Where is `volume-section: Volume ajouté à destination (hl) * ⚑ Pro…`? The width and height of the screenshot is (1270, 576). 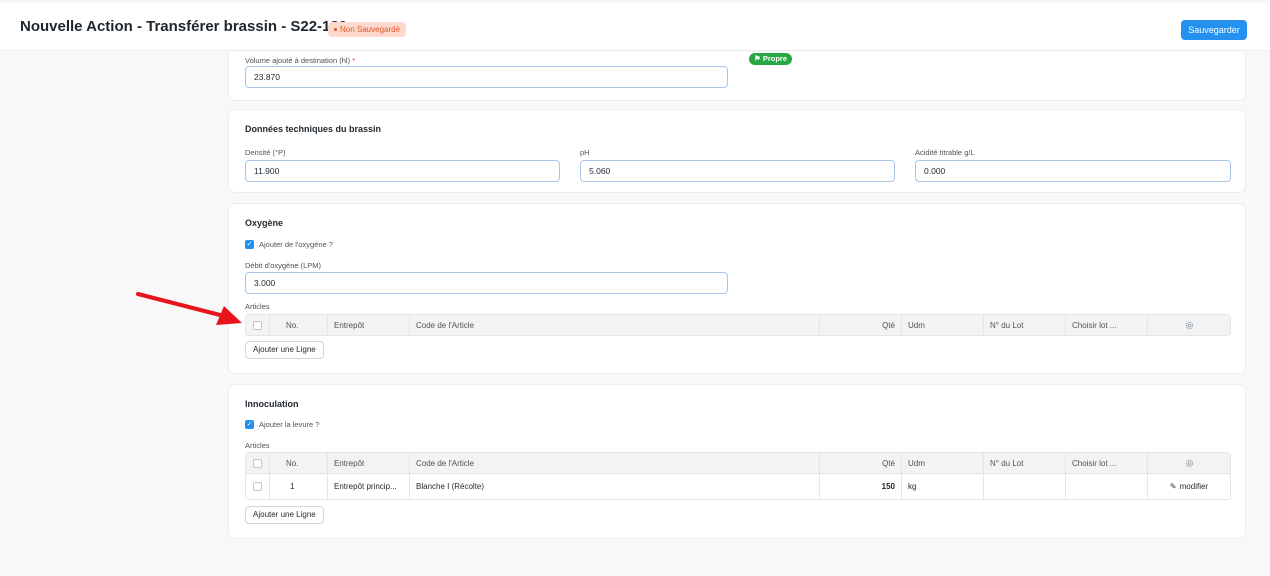
volume-section: Volume ajouté à destination (hl) * ⚑ Pro… is located at coordinates (737, 76).